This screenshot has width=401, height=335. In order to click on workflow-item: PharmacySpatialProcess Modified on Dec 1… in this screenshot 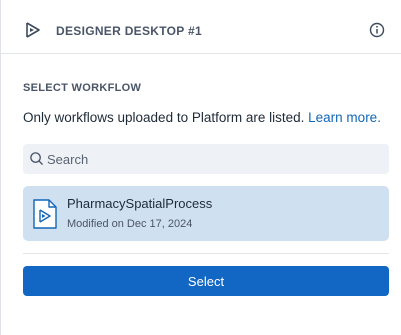, I will do `click(206, 213)`.